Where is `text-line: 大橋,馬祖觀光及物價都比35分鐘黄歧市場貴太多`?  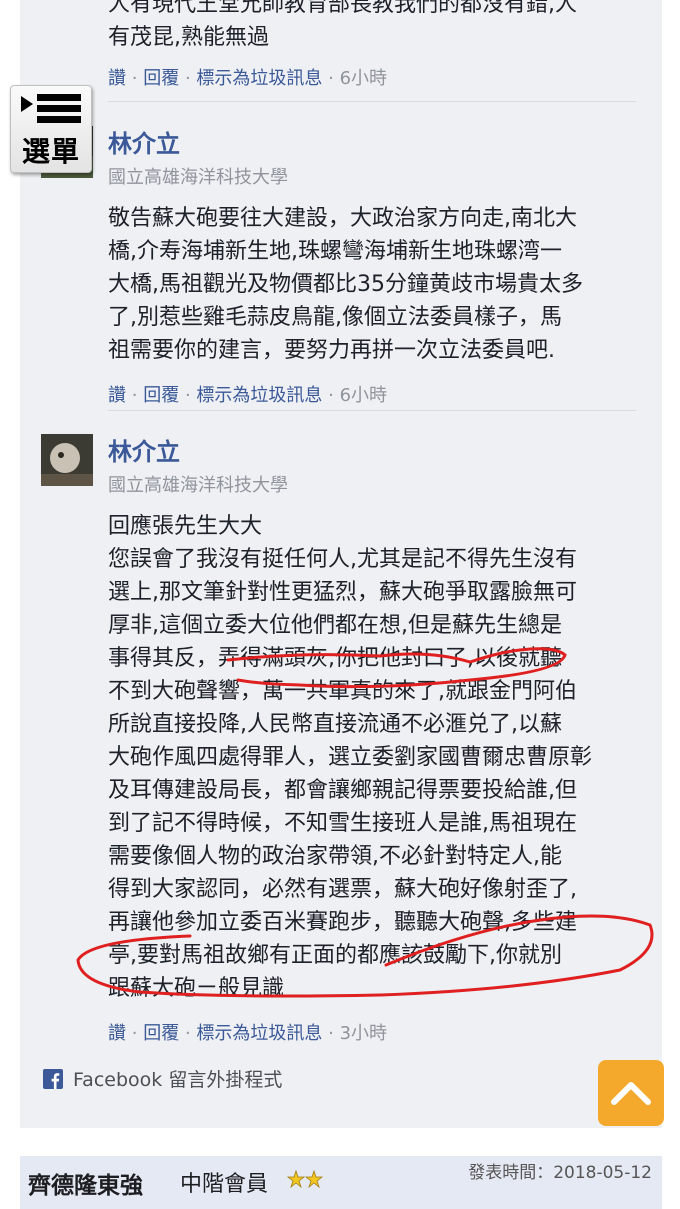
text-line: 大橋,馬祖觀光及物價都比35分鐘黄歧市場貴太多 is located at coordinates (345, 284).